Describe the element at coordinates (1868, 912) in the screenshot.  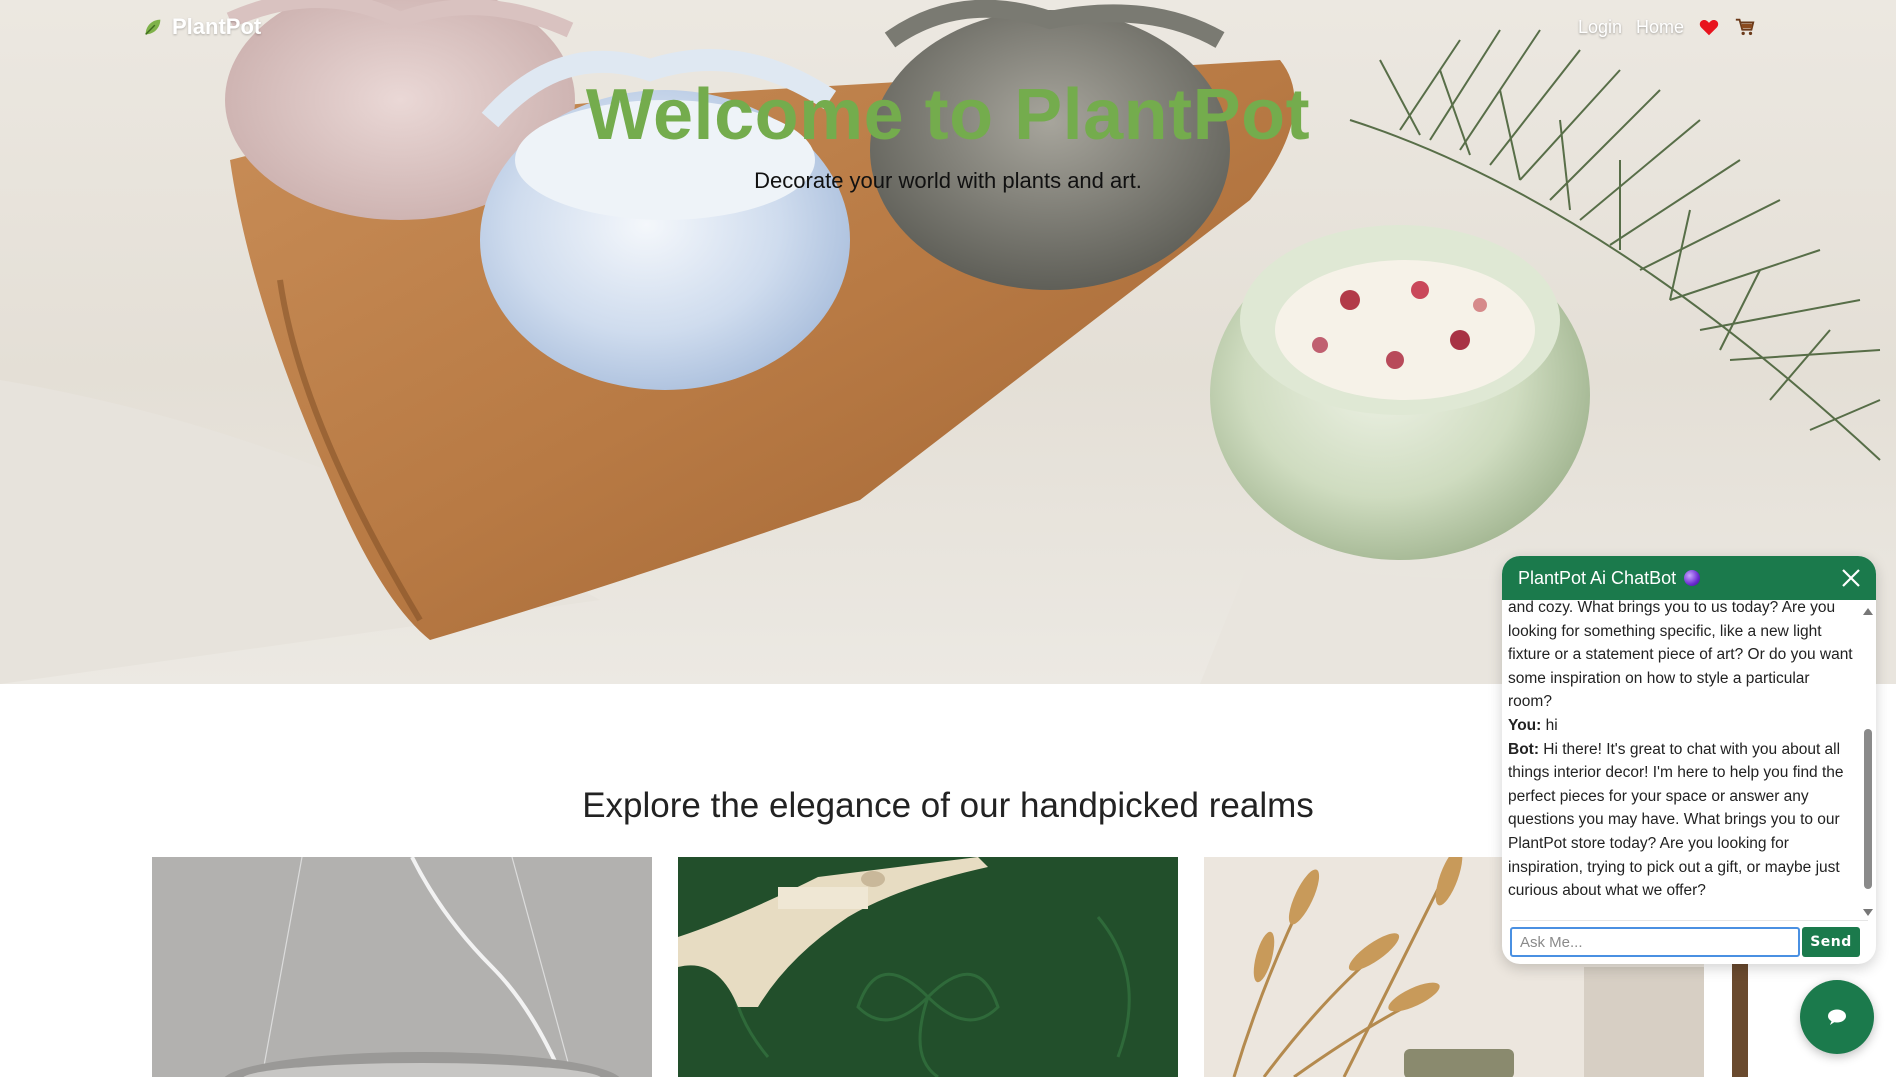
I see `scroll-down-icon` at that location.